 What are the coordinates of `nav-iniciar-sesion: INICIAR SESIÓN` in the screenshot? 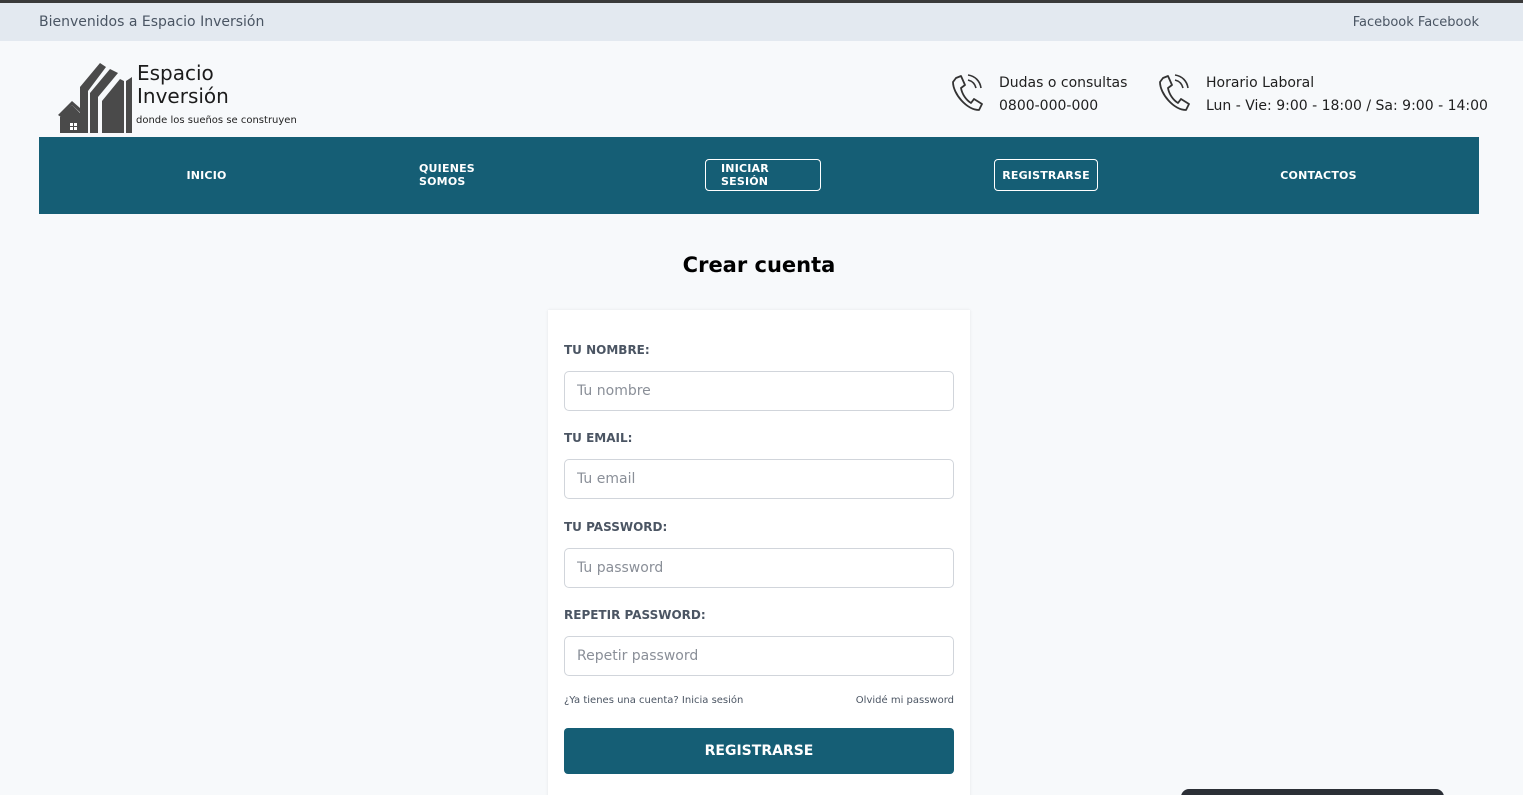 It's located at (763, 175).